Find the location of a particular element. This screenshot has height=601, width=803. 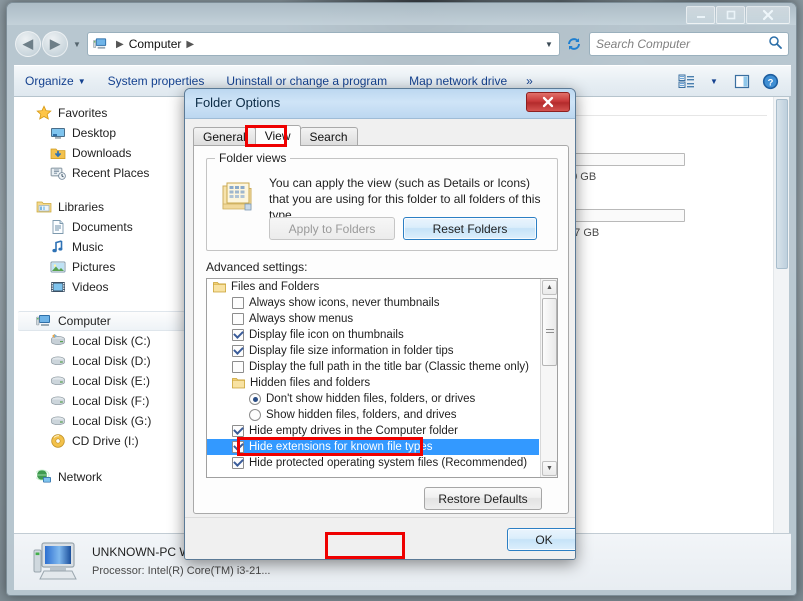

preview-pane-icon is located at coordinates (742, 81).